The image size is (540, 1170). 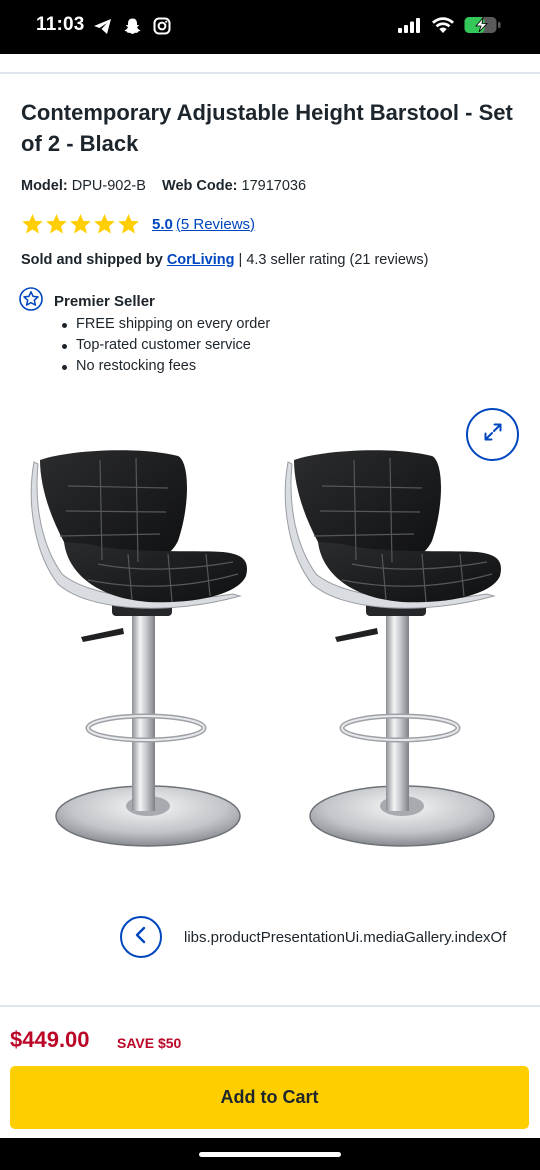 I want to click on premier-seller-badge: Premier Seller, so click(x=87, y=301).